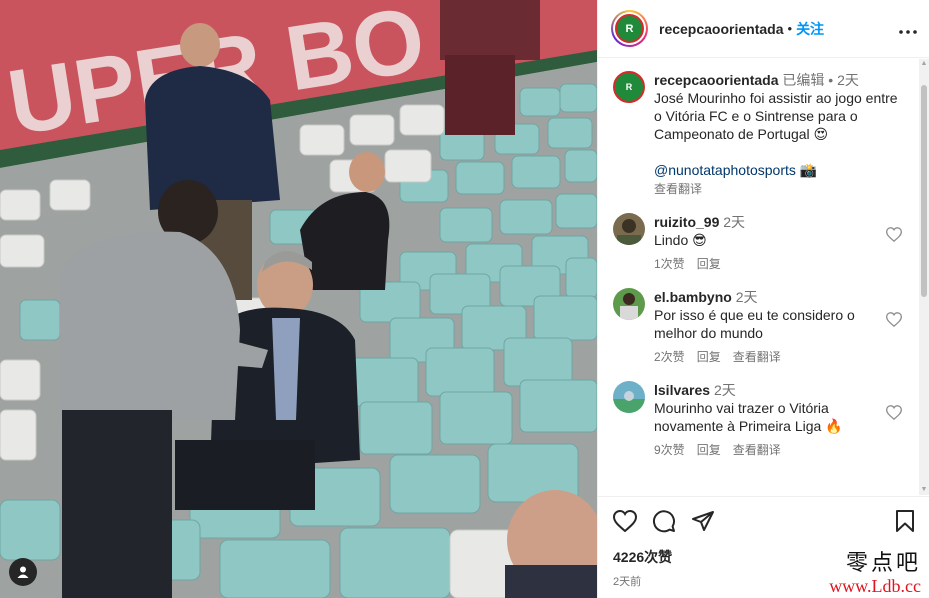 The height and width of the screenshot is (598, 929). I want to click on header-username: recepcaoorientada, so click(721, 29).